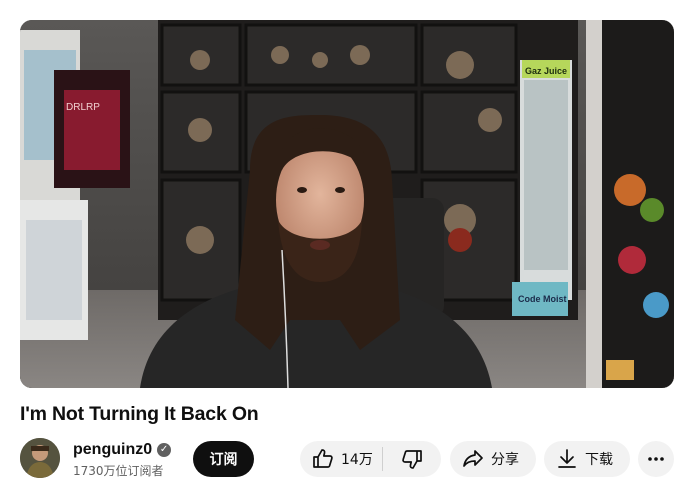 The image size is (690, 491). I want to click on channel-name-row: penguinz0 ✓, so click(122, 450).